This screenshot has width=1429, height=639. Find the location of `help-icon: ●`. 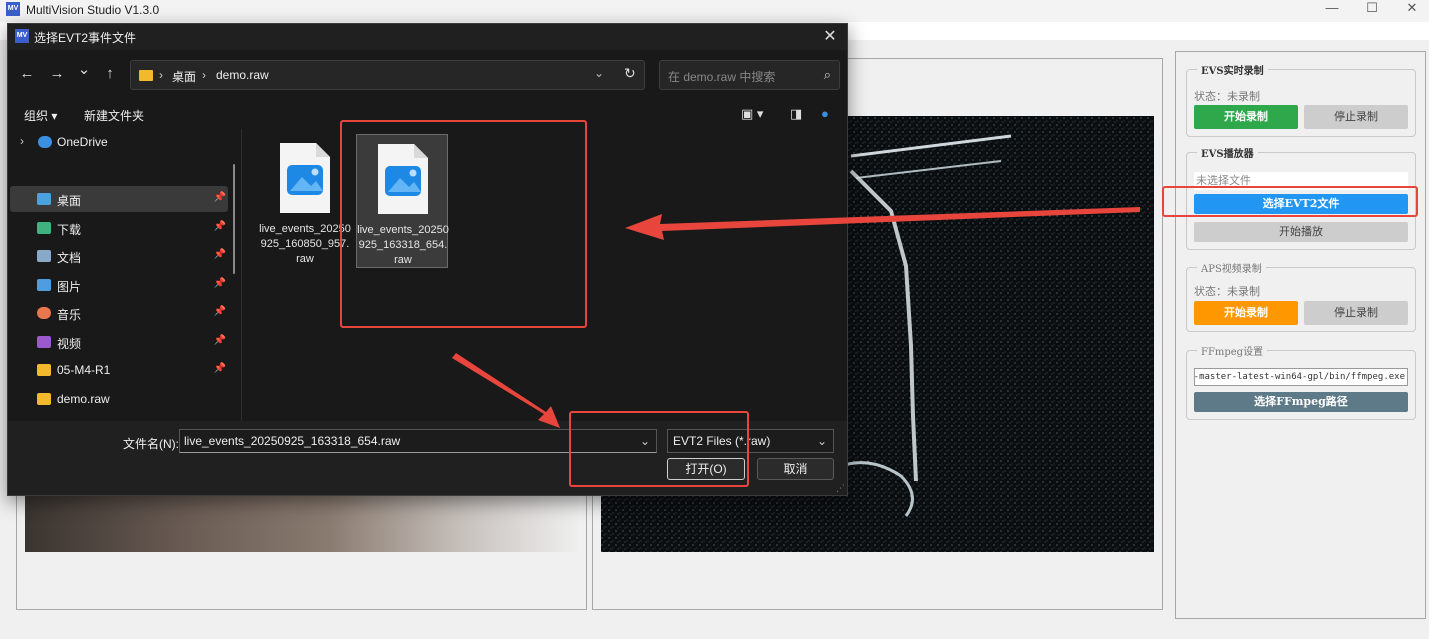

help-icon: ● is located at coordinates (825, 113).